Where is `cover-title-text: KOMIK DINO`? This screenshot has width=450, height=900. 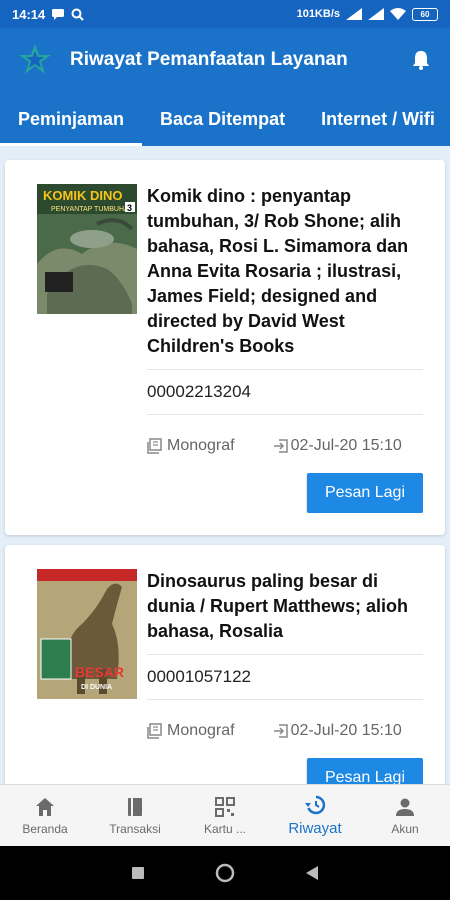
cover-title-text: KOMIK DINO is located at coordinates (82, 195).